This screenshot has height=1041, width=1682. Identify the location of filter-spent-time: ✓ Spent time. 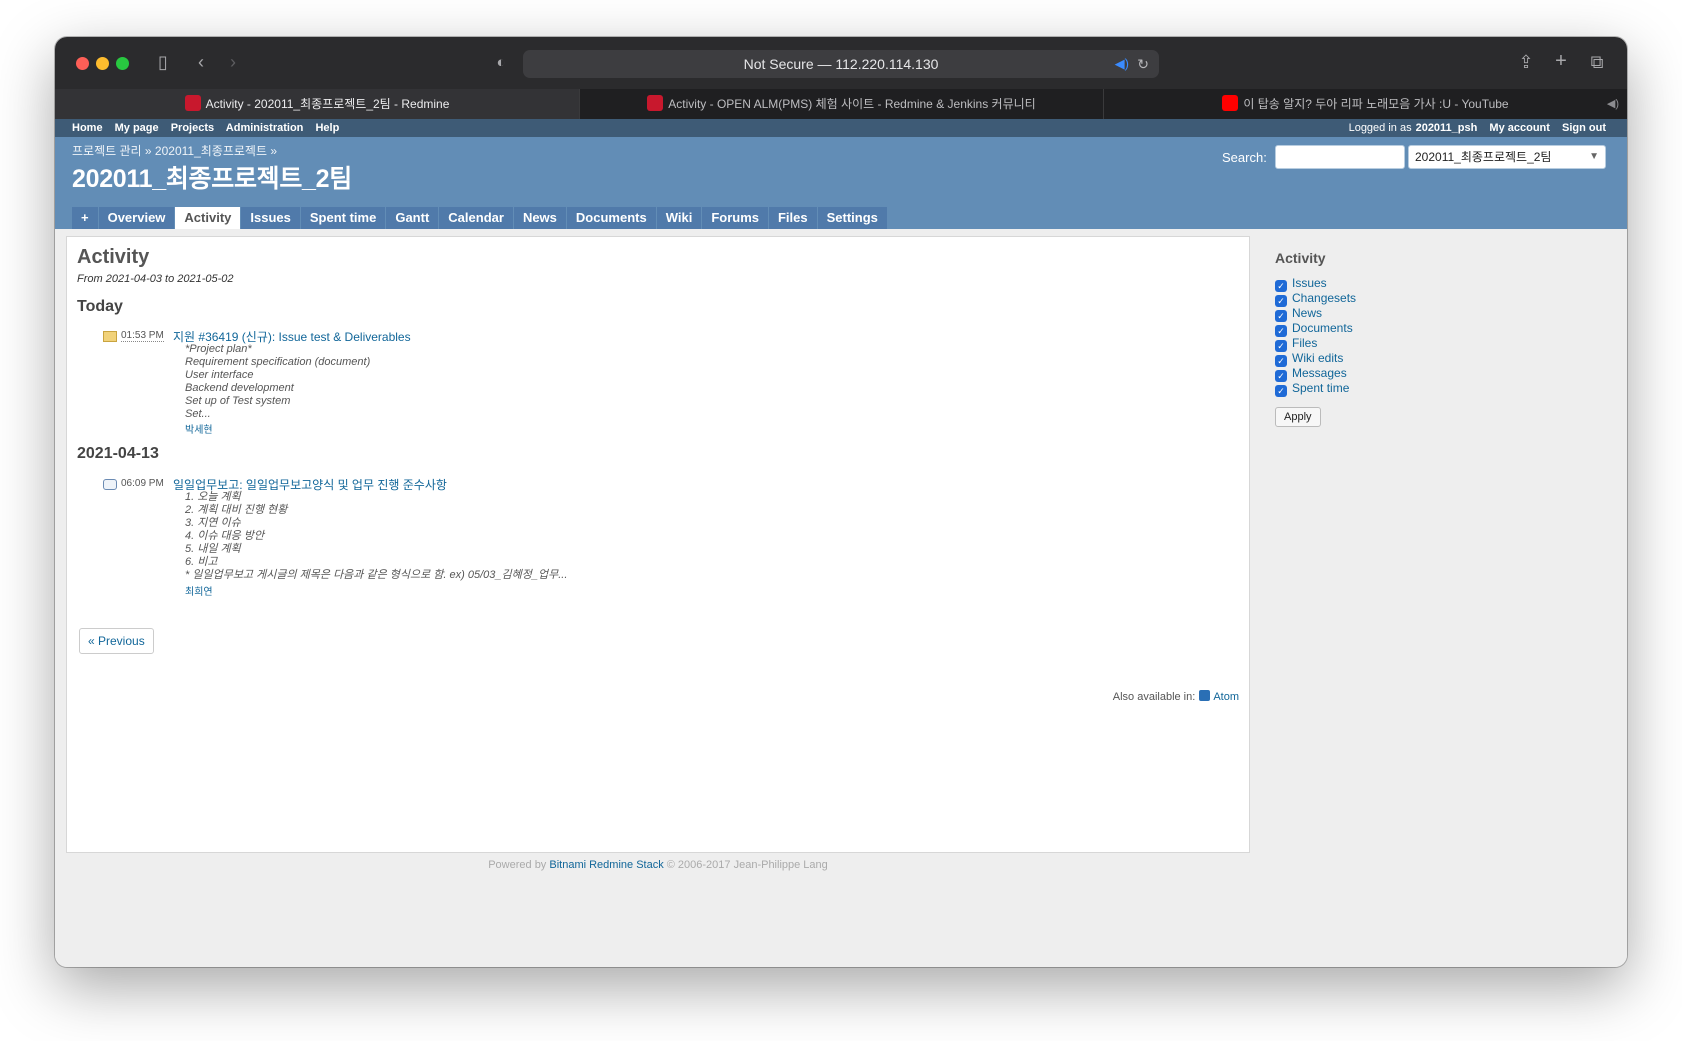
(1435, 389).